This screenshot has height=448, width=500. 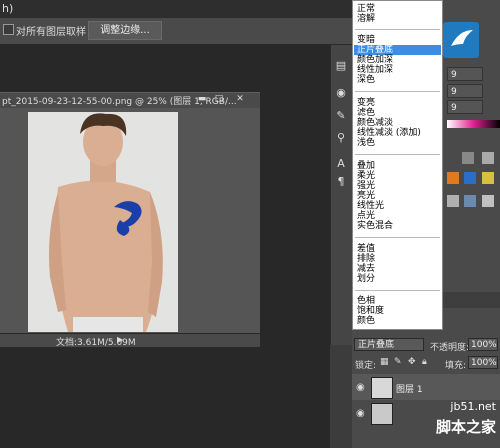 I want to click on watermark: jb51.net 脚本之家, so click(x=465, y=423).